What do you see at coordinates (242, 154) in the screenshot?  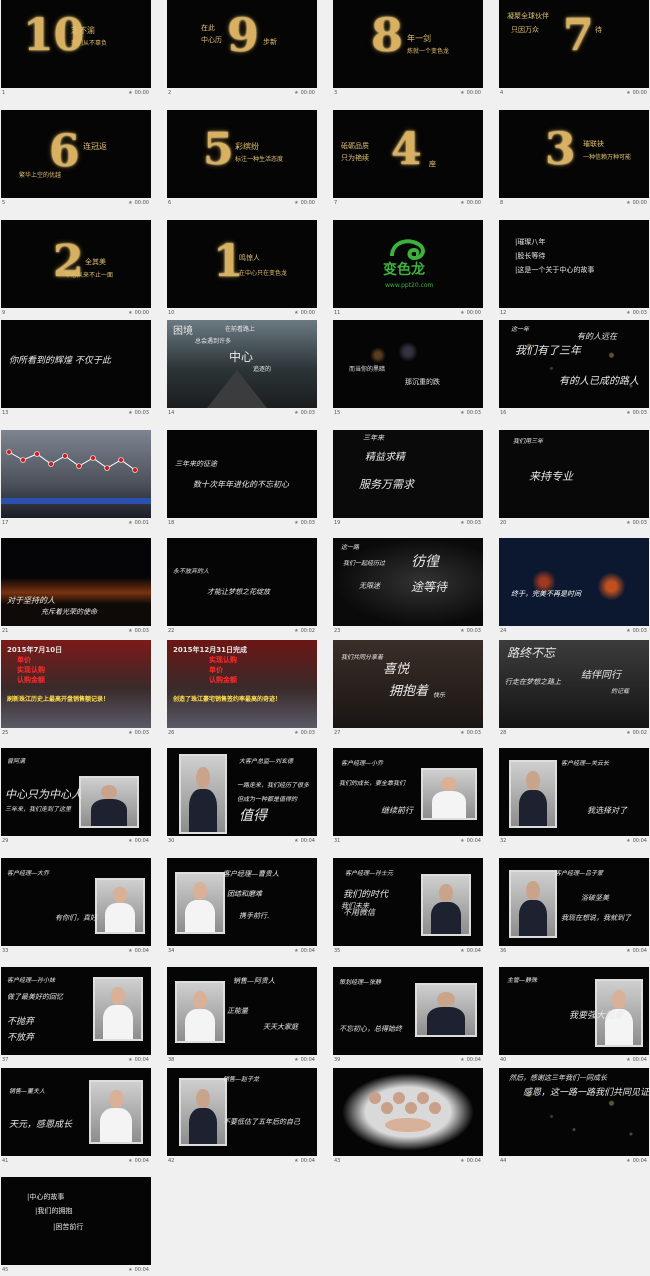 I see `slide-preview: 5 彩缤纷 标注一种生活态度` at bounding box center [242, 154].